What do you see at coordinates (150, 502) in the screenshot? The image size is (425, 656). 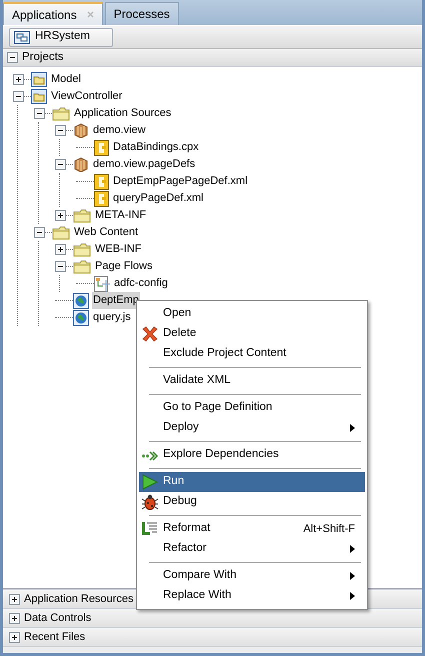 I see `bug-icon` at bounding box center [150, 502].